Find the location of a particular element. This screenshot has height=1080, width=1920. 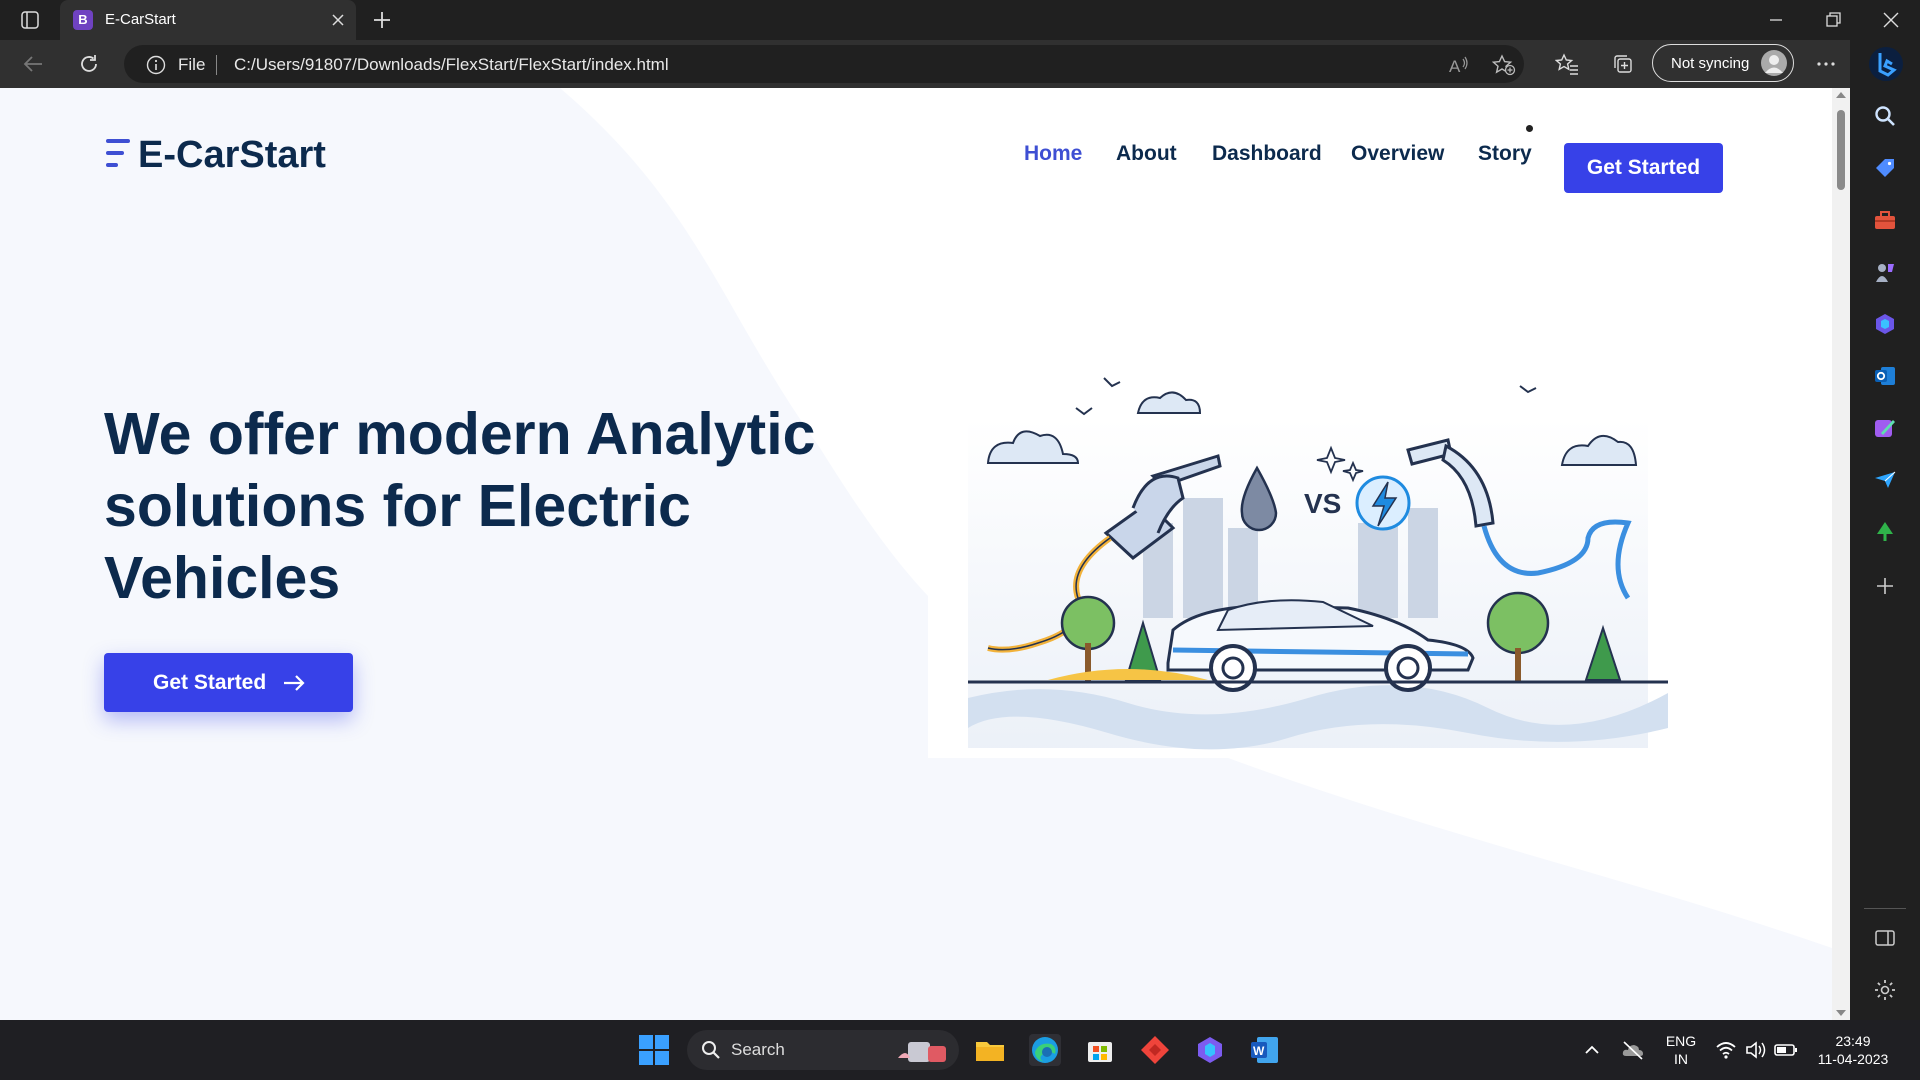

tray-chevron-up-icon is located at coordinates (1592, 1050).